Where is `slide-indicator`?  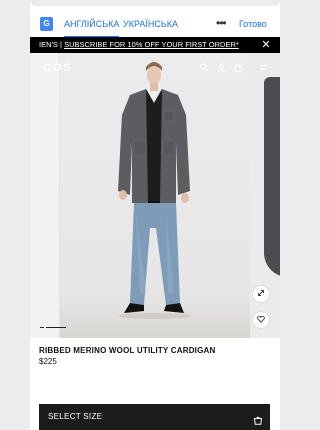 slide-indicator is located at coordinates (55, 328).